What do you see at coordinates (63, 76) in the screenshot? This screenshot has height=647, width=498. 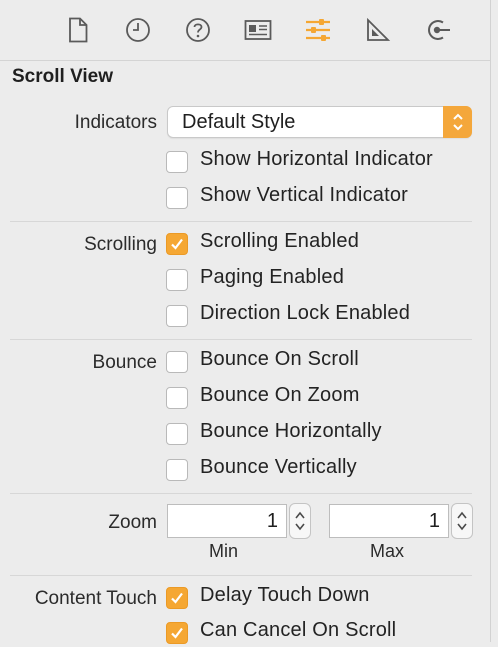 I see `section-title: Scroll View` at bounding box center [63, 76].